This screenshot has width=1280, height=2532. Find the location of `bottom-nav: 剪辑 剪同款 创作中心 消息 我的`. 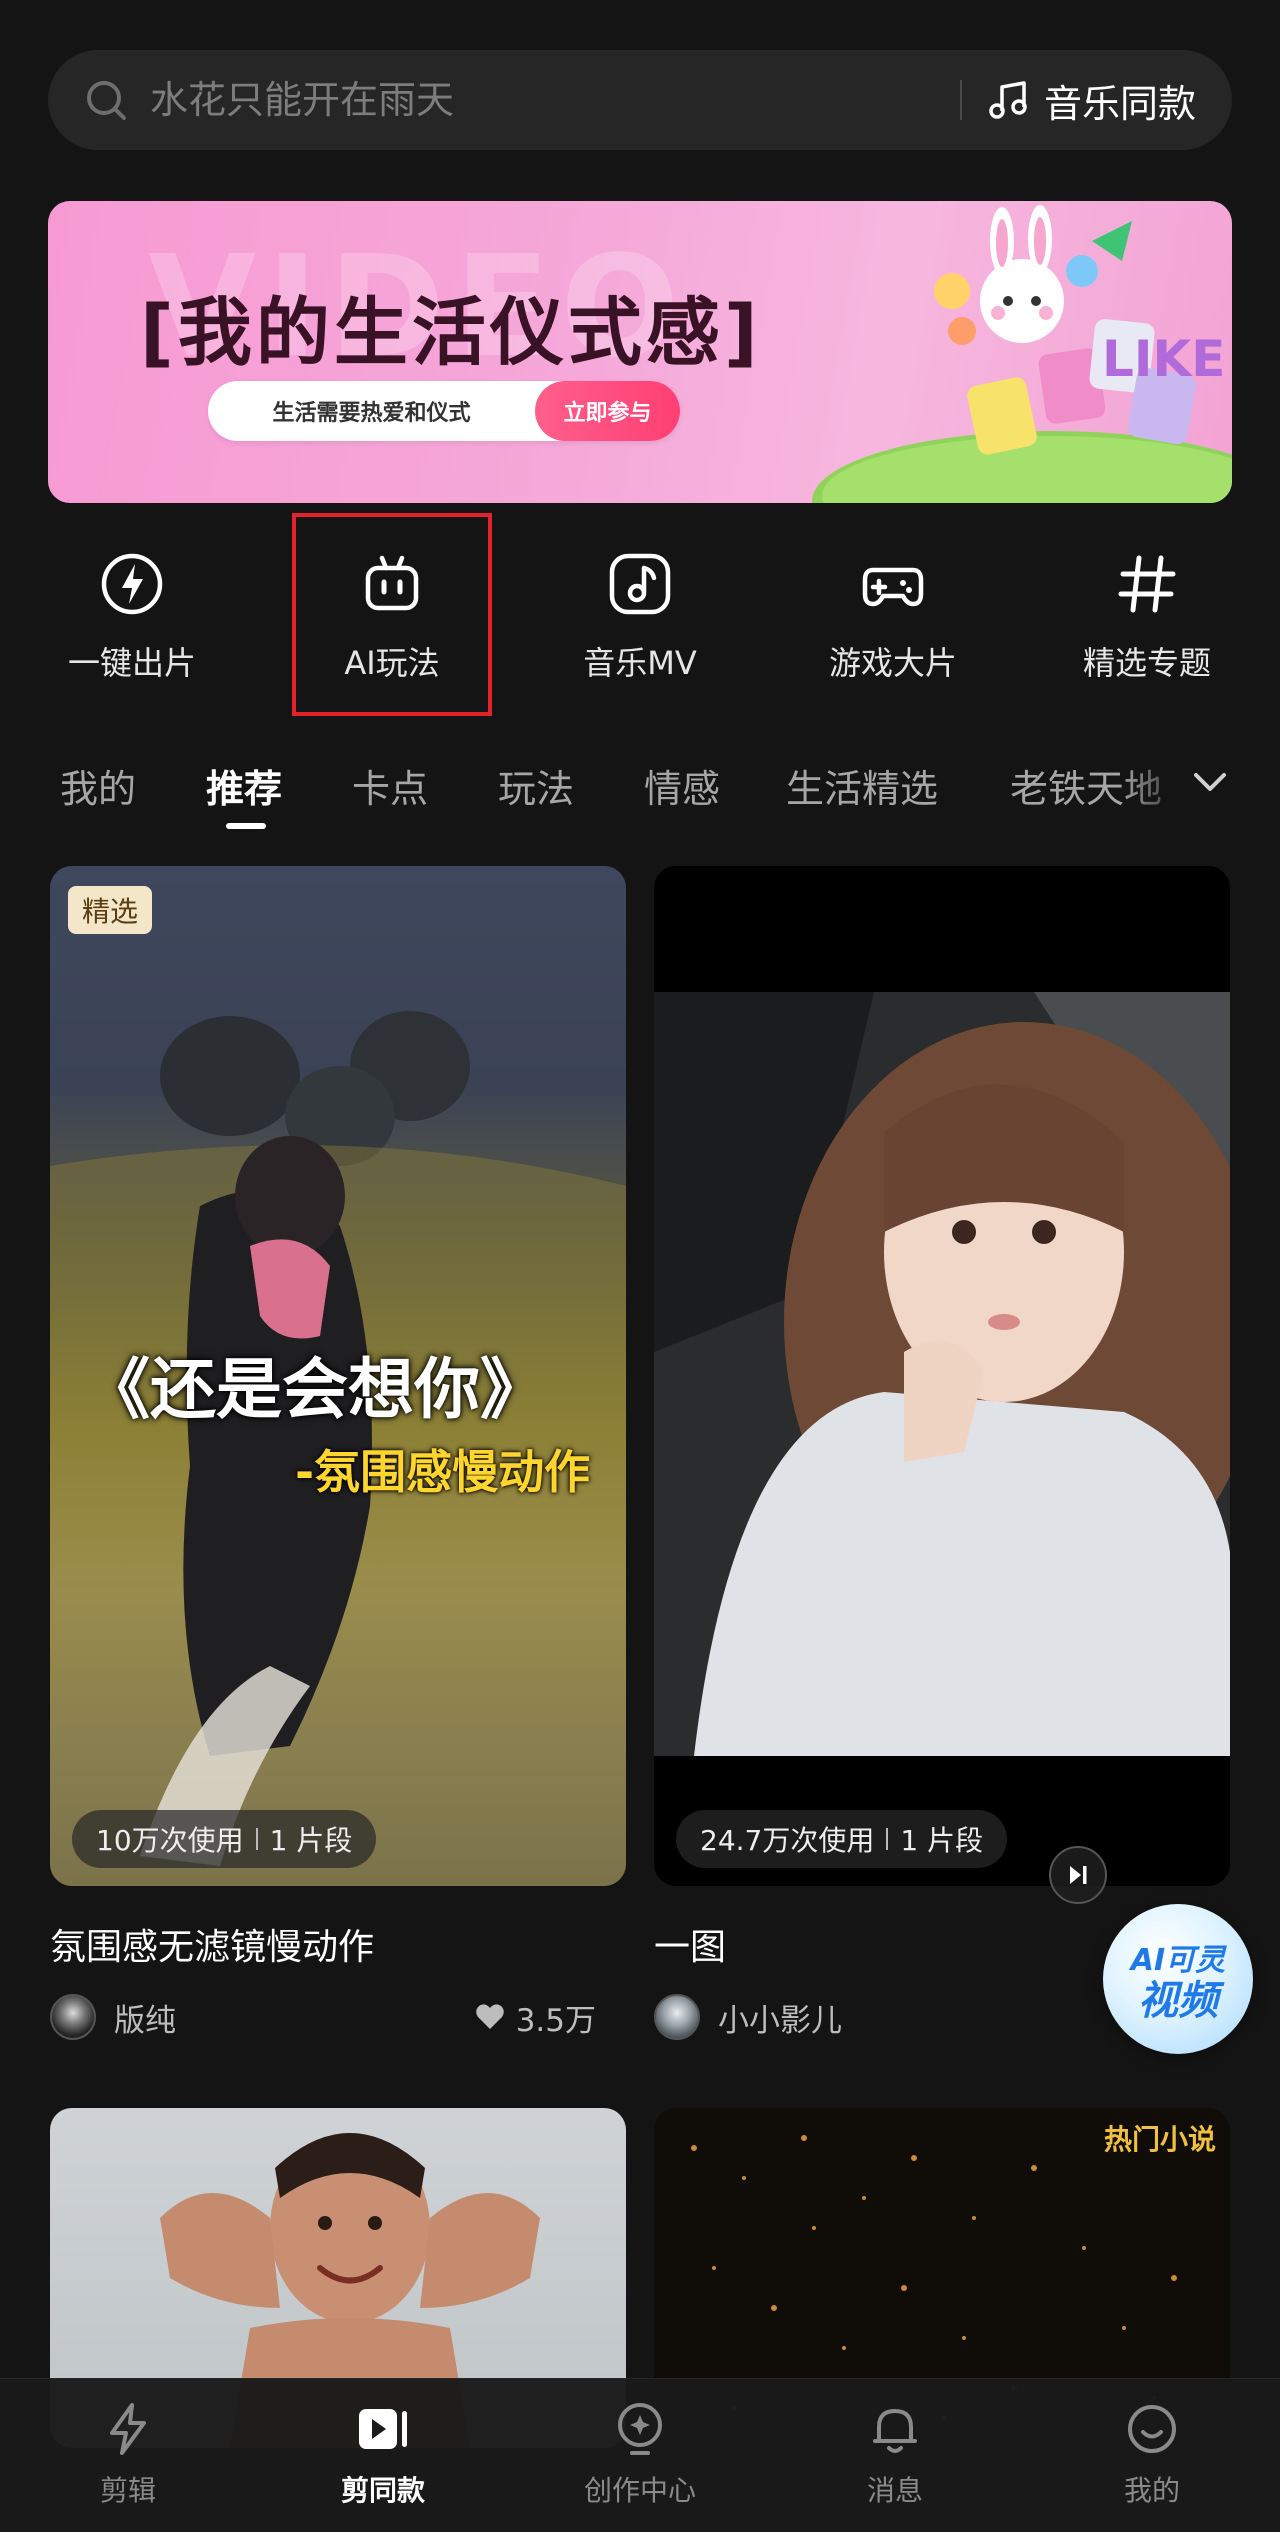

bottom-nav: 剪辑 剪同款 创作中心 消息 我的 is located at coordinates (640, 2455).